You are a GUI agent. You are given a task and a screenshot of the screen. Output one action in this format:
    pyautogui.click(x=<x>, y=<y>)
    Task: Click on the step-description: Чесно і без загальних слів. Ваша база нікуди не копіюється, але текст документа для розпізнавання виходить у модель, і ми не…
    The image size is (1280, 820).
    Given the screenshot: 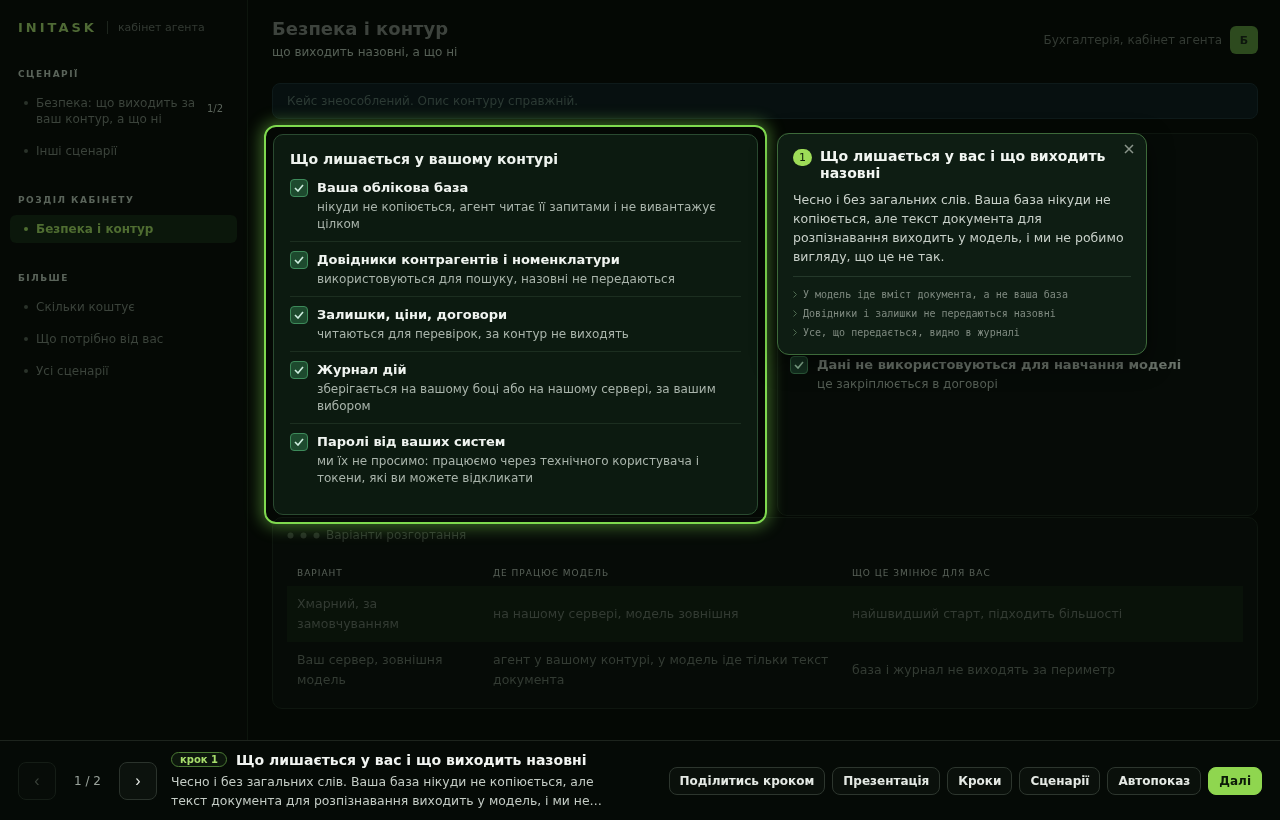 What is the action you would take?
    pyautogui.click(x=386, y=791)
    